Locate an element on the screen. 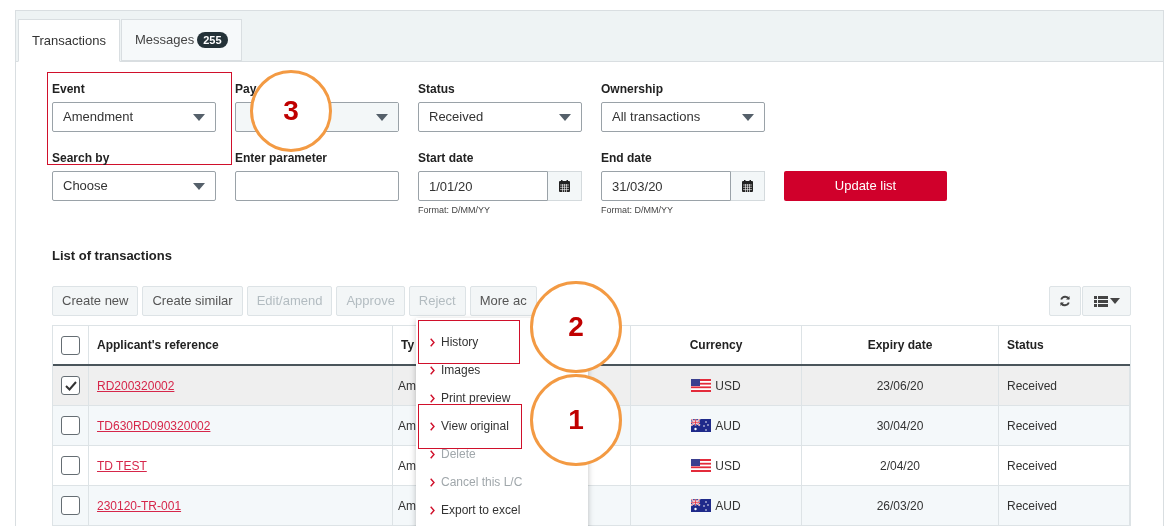  action-button: Create new is located at coordinates (95, 301).